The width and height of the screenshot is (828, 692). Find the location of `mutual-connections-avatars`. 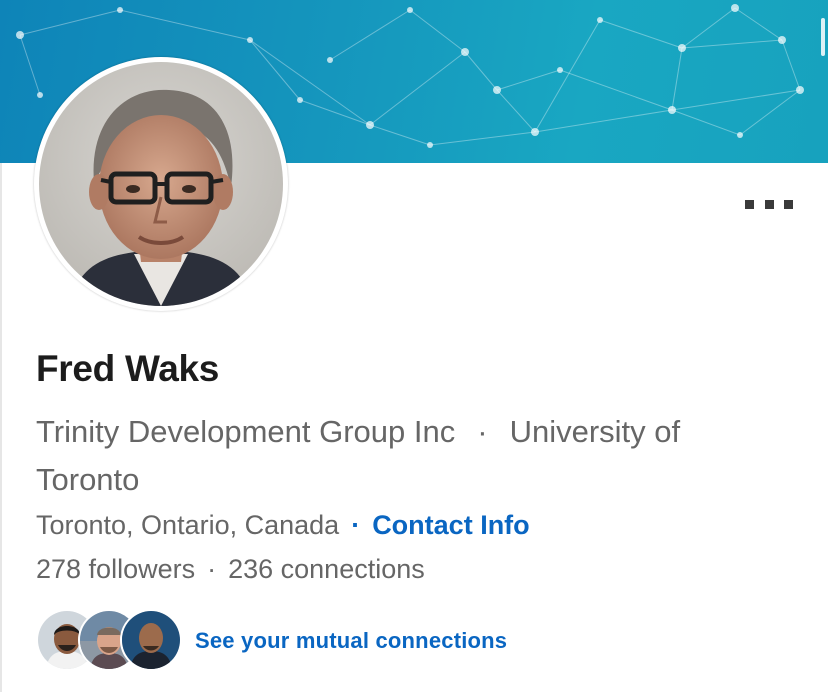

mutual-connections-avatars is located at coordinates (109, 640).